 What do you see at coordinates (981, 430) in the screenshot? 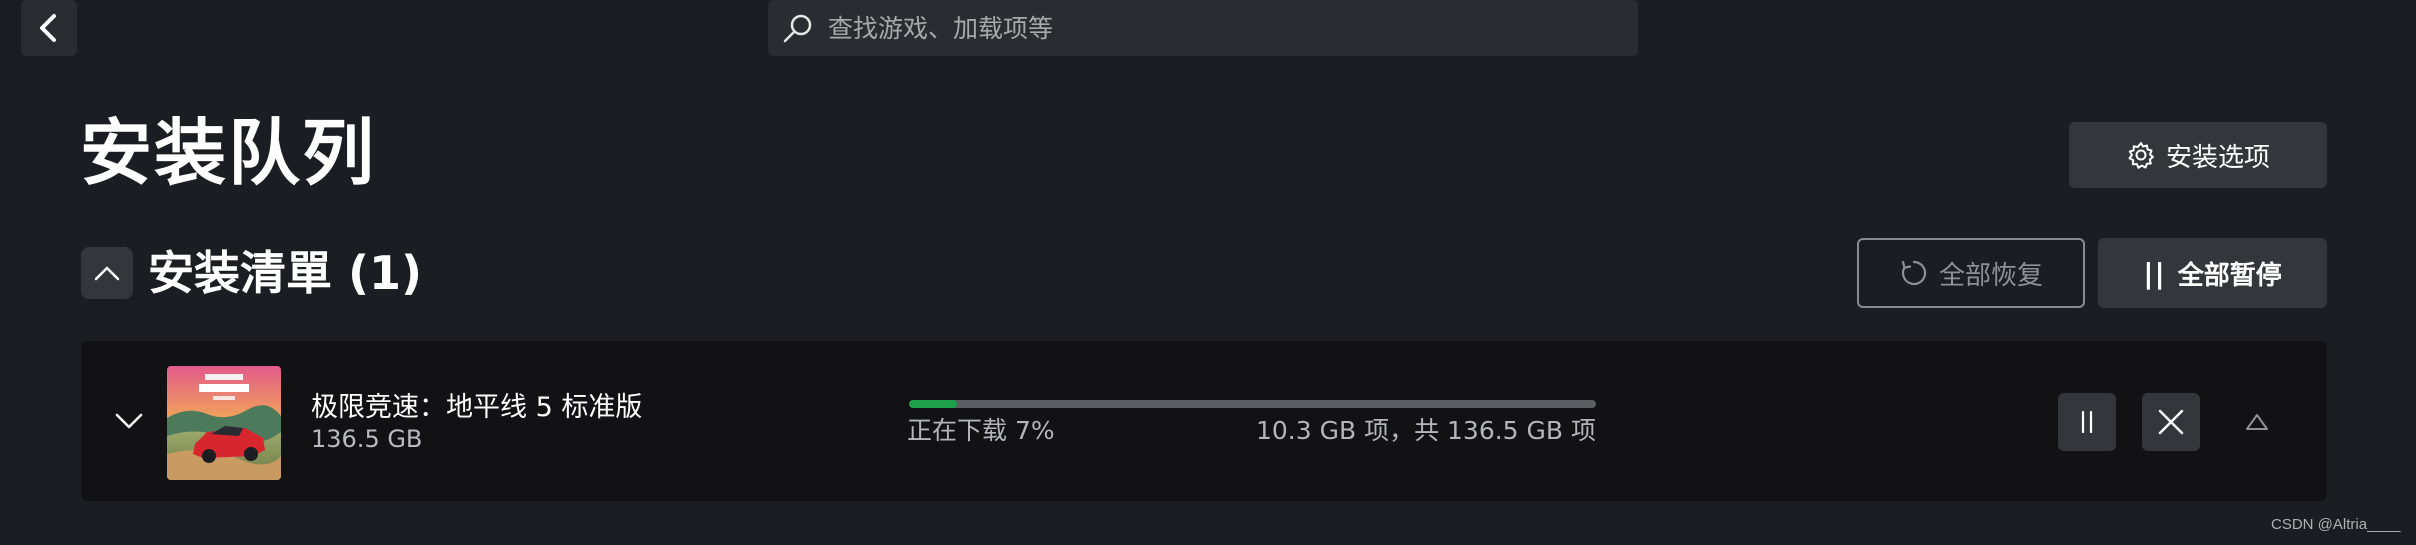
I see `download-status: 正在下载 7%` at bounding box center [981, 430].